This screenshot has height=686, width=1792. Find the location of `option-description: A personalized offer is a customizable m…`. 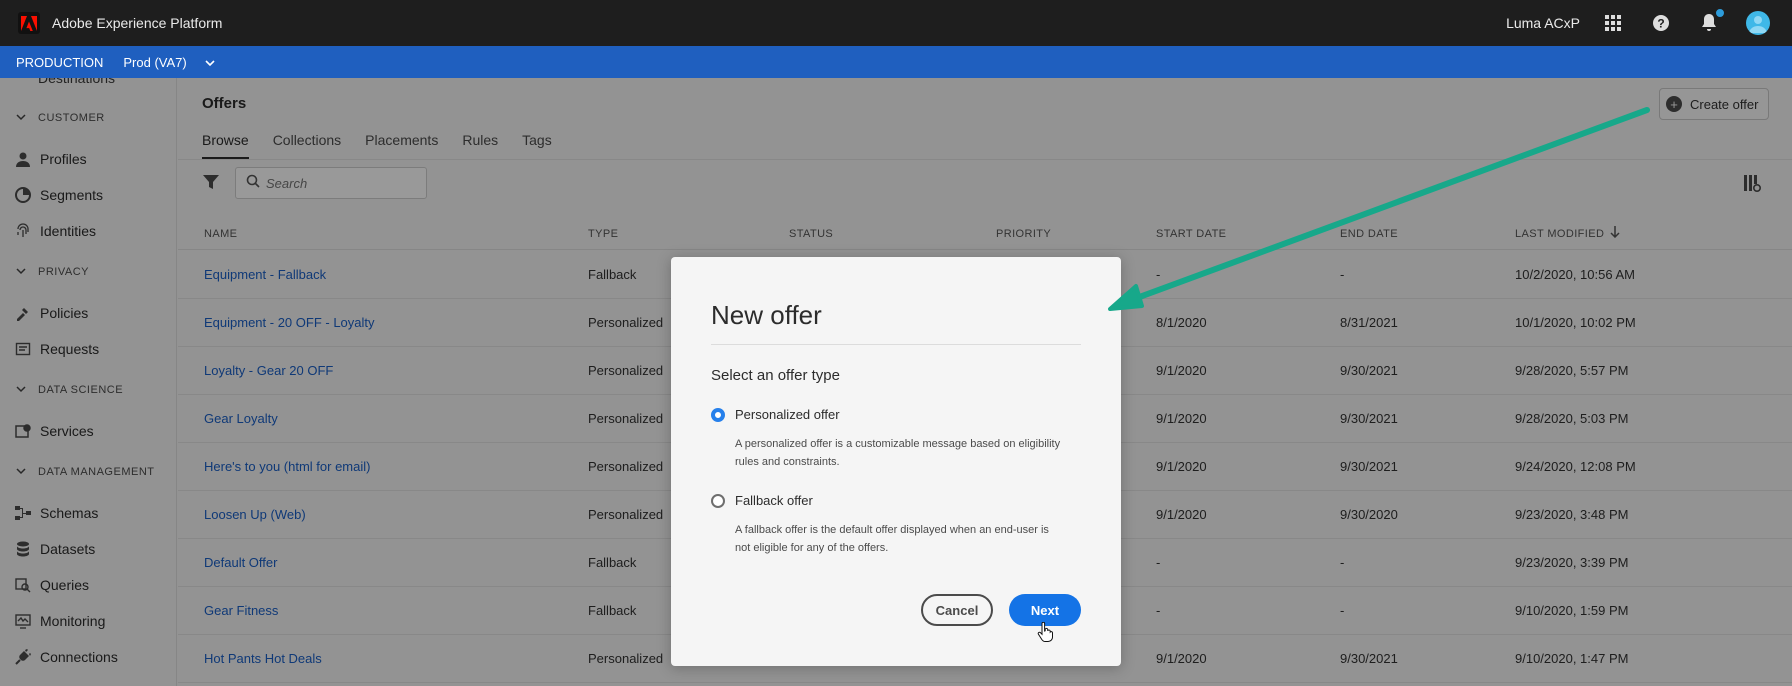

option-description: A personalized offer is a customizable m… is located at coordinates (898, 453).